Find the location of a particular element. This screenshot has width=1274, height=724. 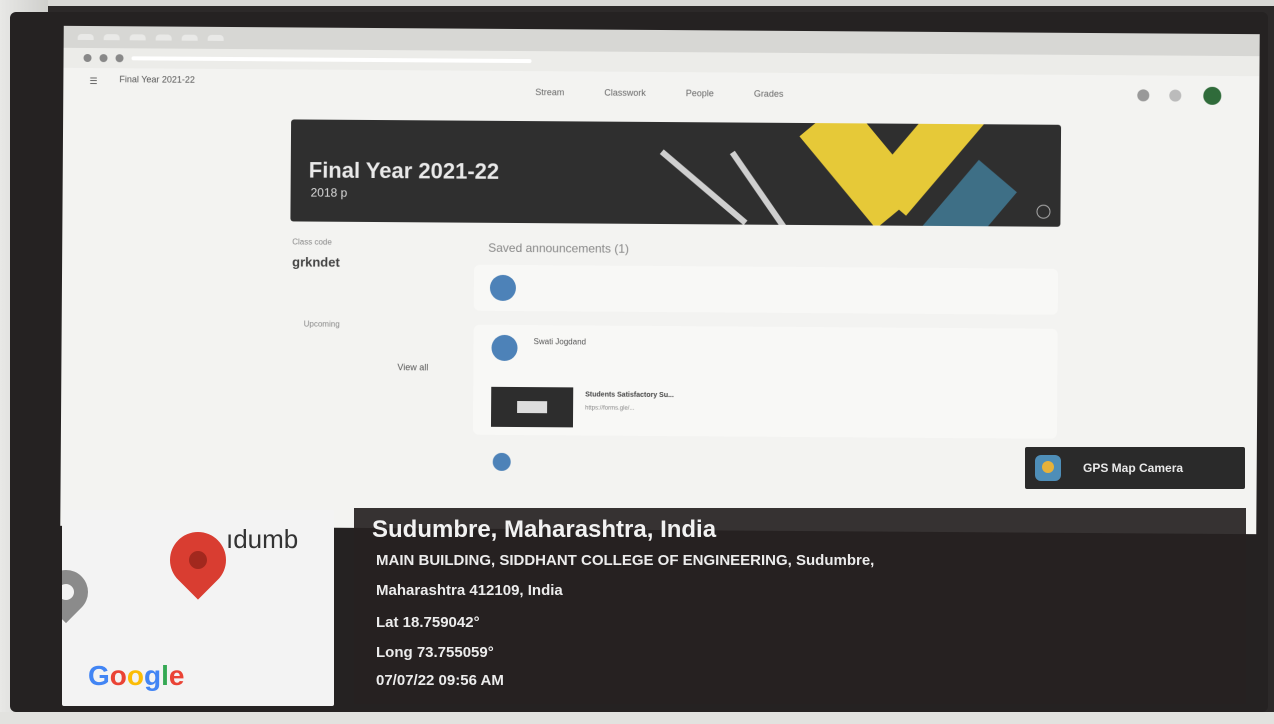

saved-announcements: Saved announcements (1) is located at coordinates (768, 250).